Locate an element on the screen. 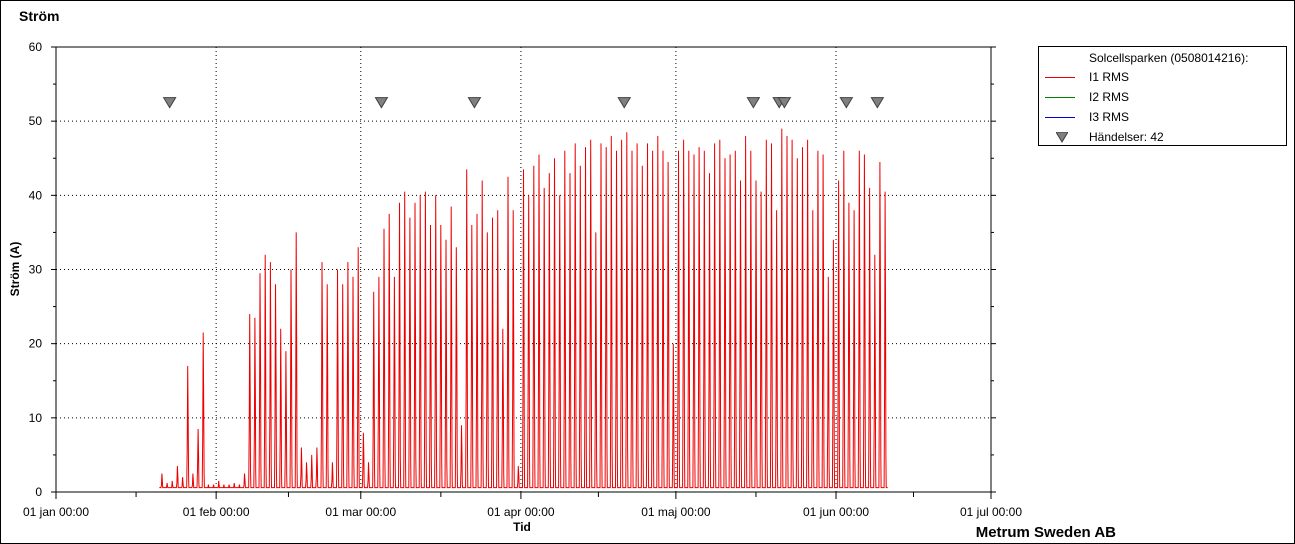  y-tick-label: 30 is located at coordinates (36, 270).